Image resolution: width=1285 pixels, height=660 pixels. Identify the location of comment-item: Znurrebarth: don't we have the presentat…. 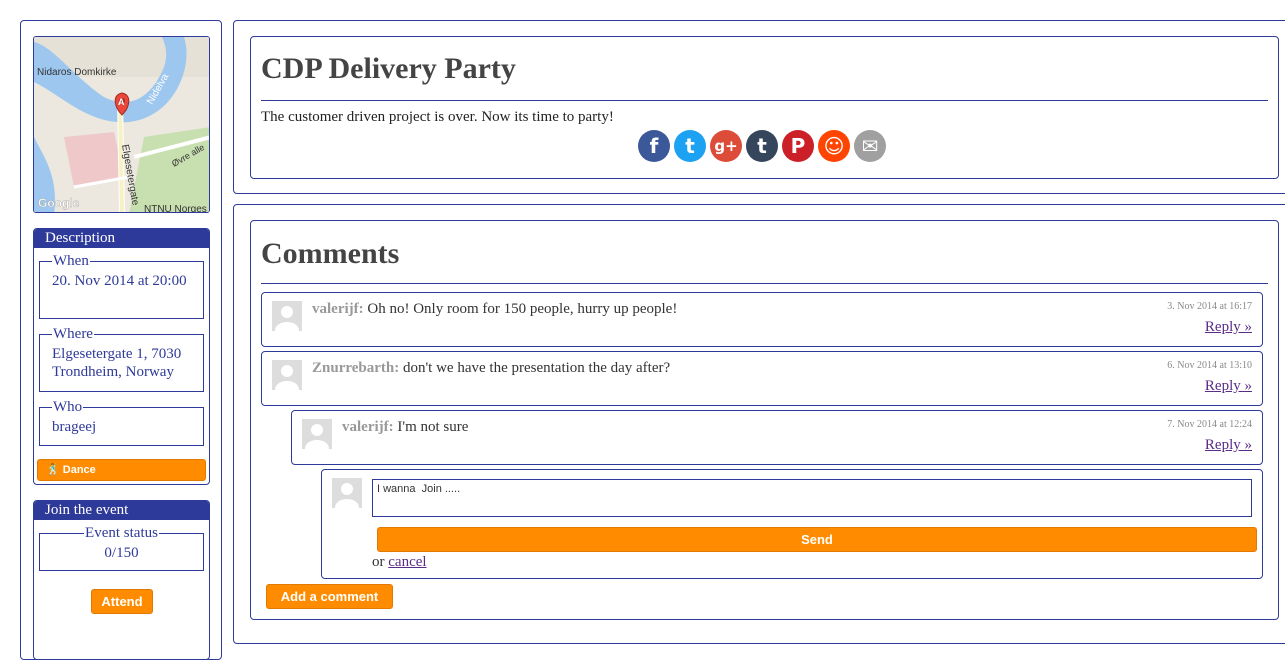
(762, 378).